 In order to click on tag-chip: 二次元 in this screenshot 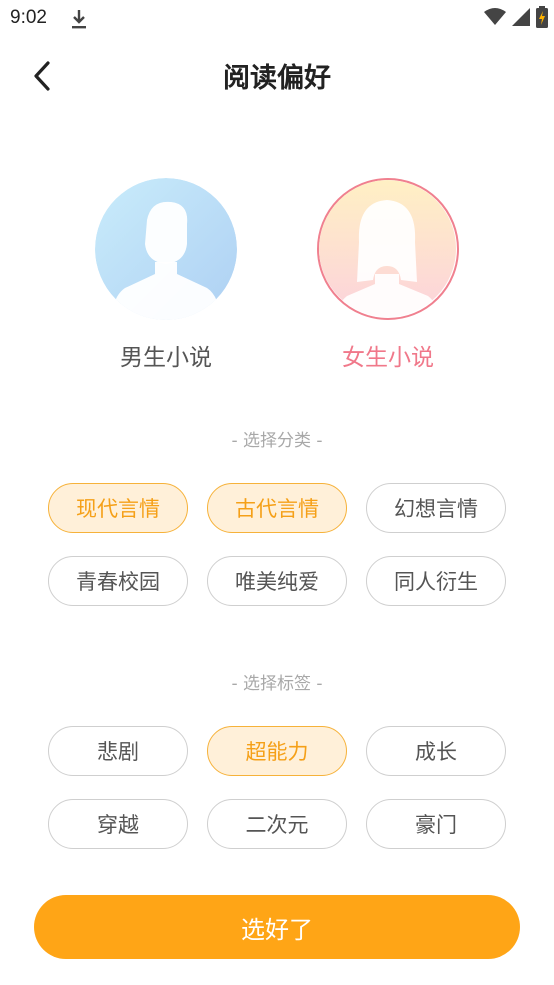, I will do `click(277, 824)`.